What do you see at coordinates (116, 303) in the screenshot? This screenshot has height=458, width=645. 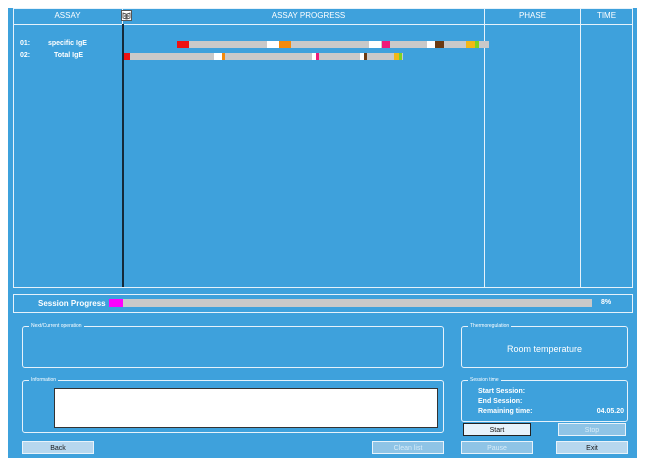 I see `session-progress-fill` at bounding box center [116, 303].